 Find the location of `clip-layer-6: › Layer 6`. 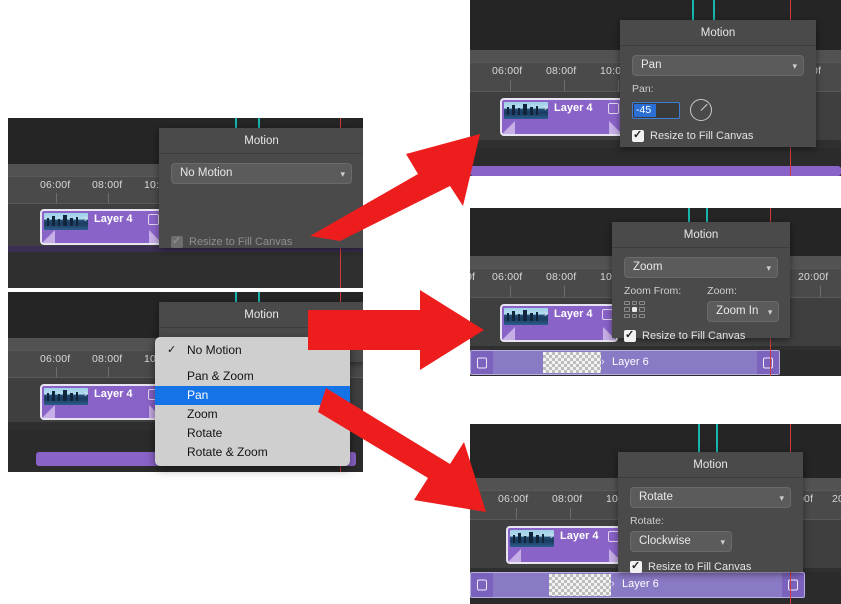

clip-layer-6: › Layer 6 is located at coordinates (625, 362).